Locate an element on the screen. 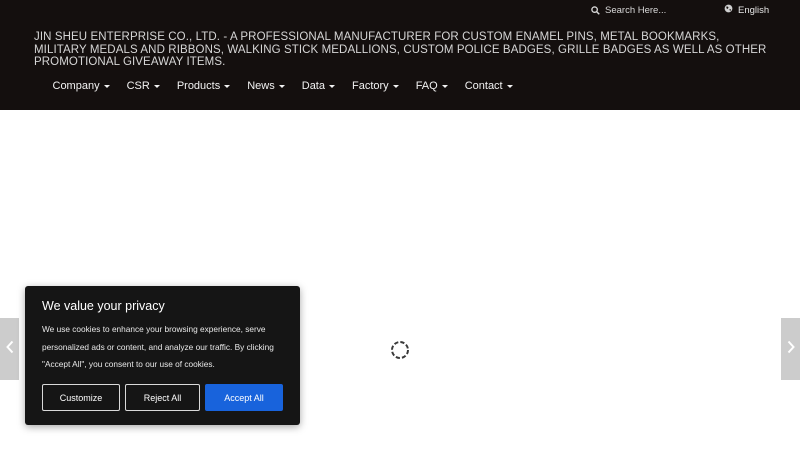 The height and width of the screenshot is (450, 800). nav-item-label: Contact is located at coordinates (484, 86).